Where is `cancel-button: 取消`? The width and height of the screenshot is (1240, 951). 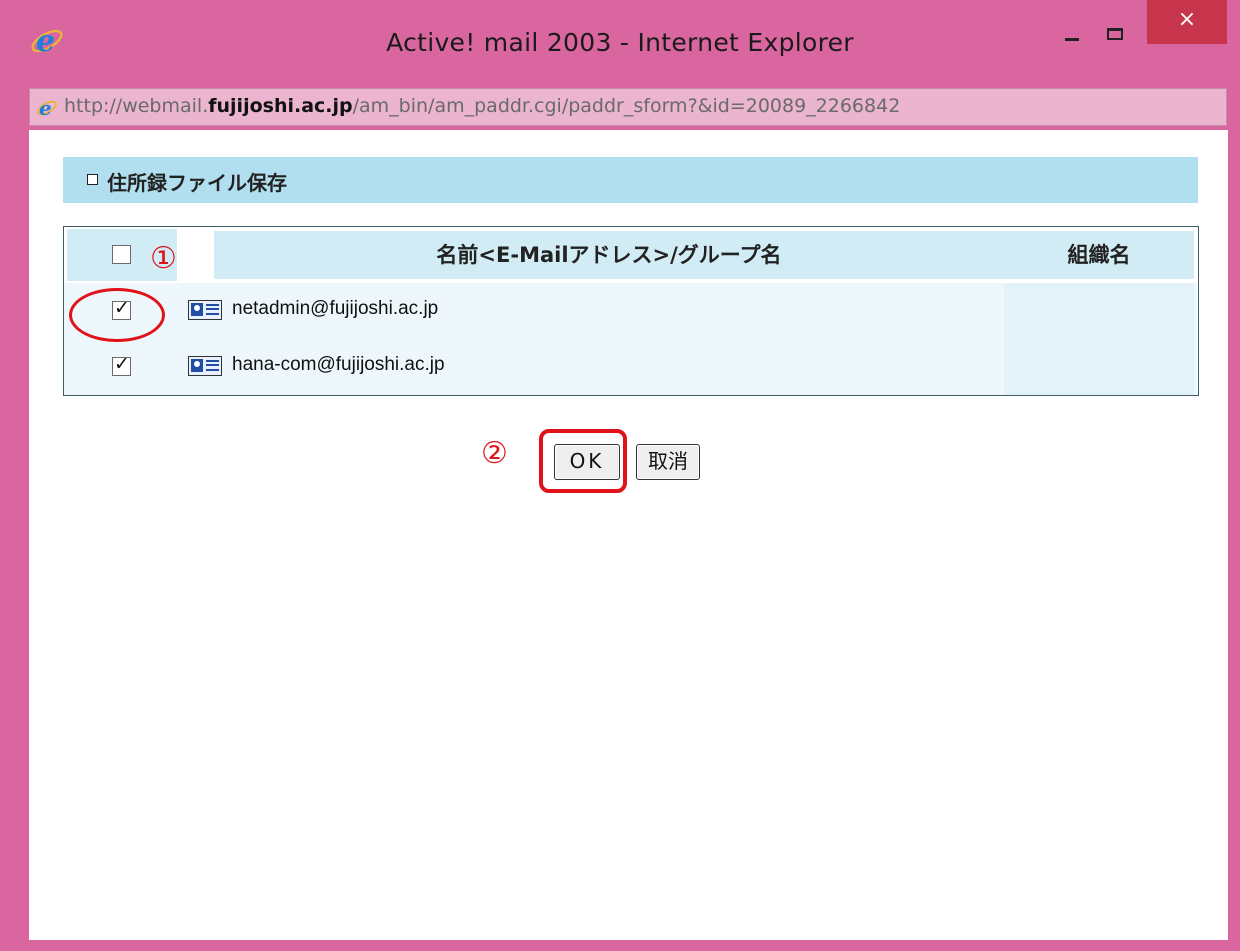
cancel-button: 取消 is located at coordinates (668, 462).